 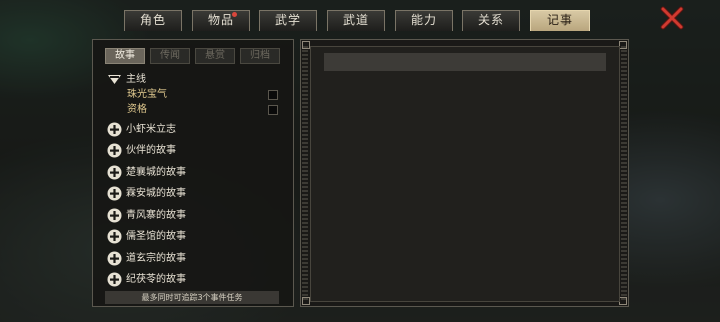 I want to click on subtab-label: 悬赏, so click(x=215, y=55).